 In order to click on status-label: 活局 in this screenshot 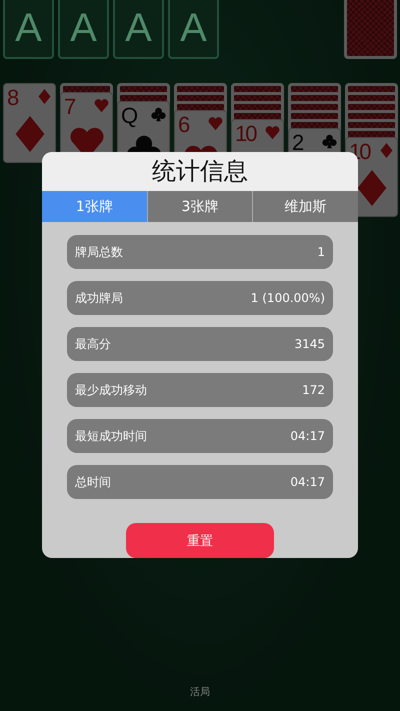, I will do `click(200, 692)`.